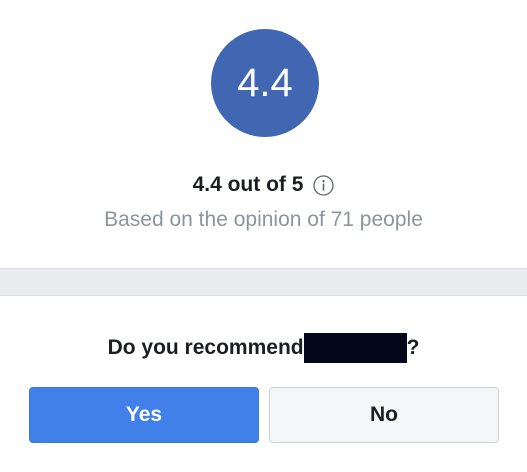 The image size is (527, 472). Describe the element at coordinates (265, 83) in the screenshot. I see `rating-score-badge: 4.4` at that location.